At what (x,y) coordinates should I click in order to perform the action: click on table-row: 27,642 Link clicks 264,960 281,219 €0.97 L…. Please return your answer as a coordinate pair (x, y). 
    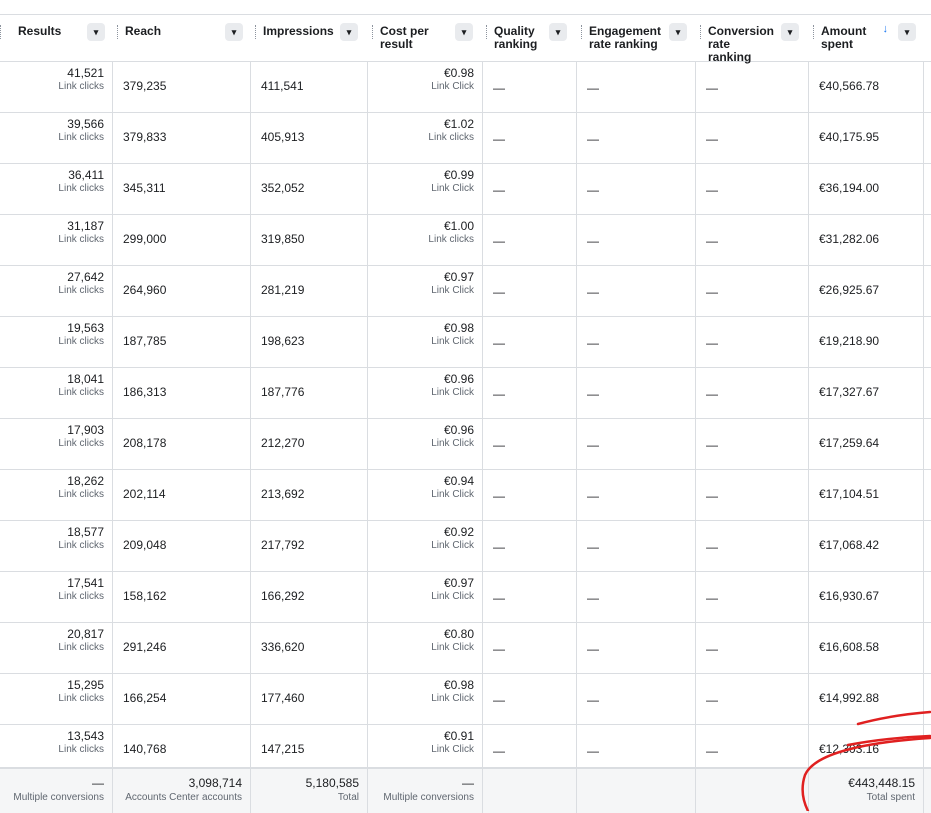
    Looking at the image, I should click on (465, 291).